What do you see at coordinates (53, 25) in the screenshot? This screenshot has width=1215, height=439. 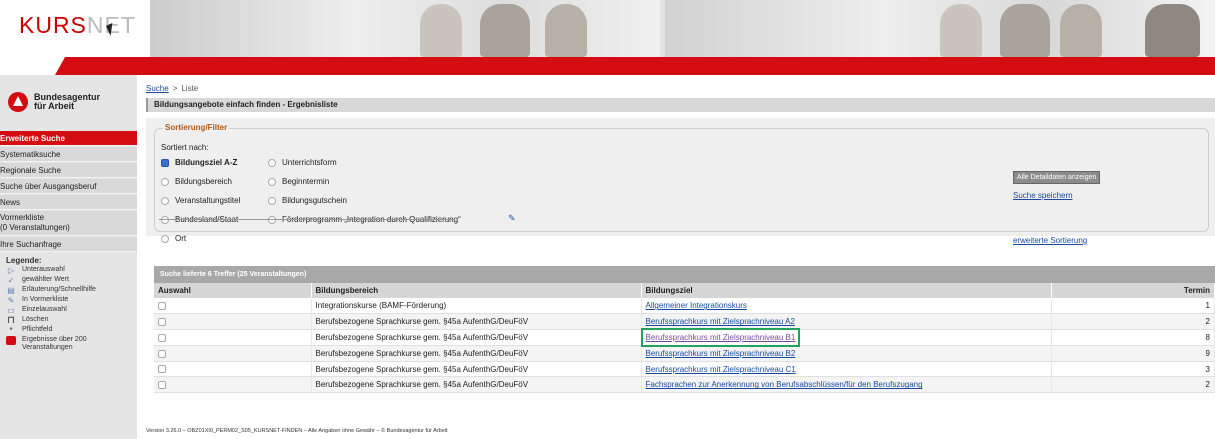 I see `logo-kurs: KURS` at bounding box center [53, 25].